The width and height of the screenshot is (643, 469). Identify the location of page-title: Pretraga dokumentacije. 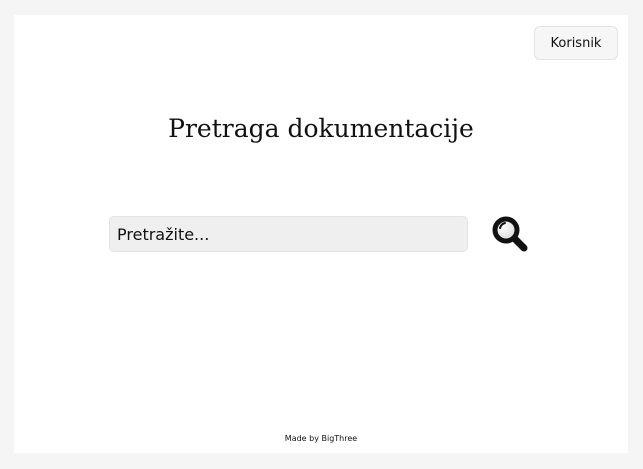
(321, 128).